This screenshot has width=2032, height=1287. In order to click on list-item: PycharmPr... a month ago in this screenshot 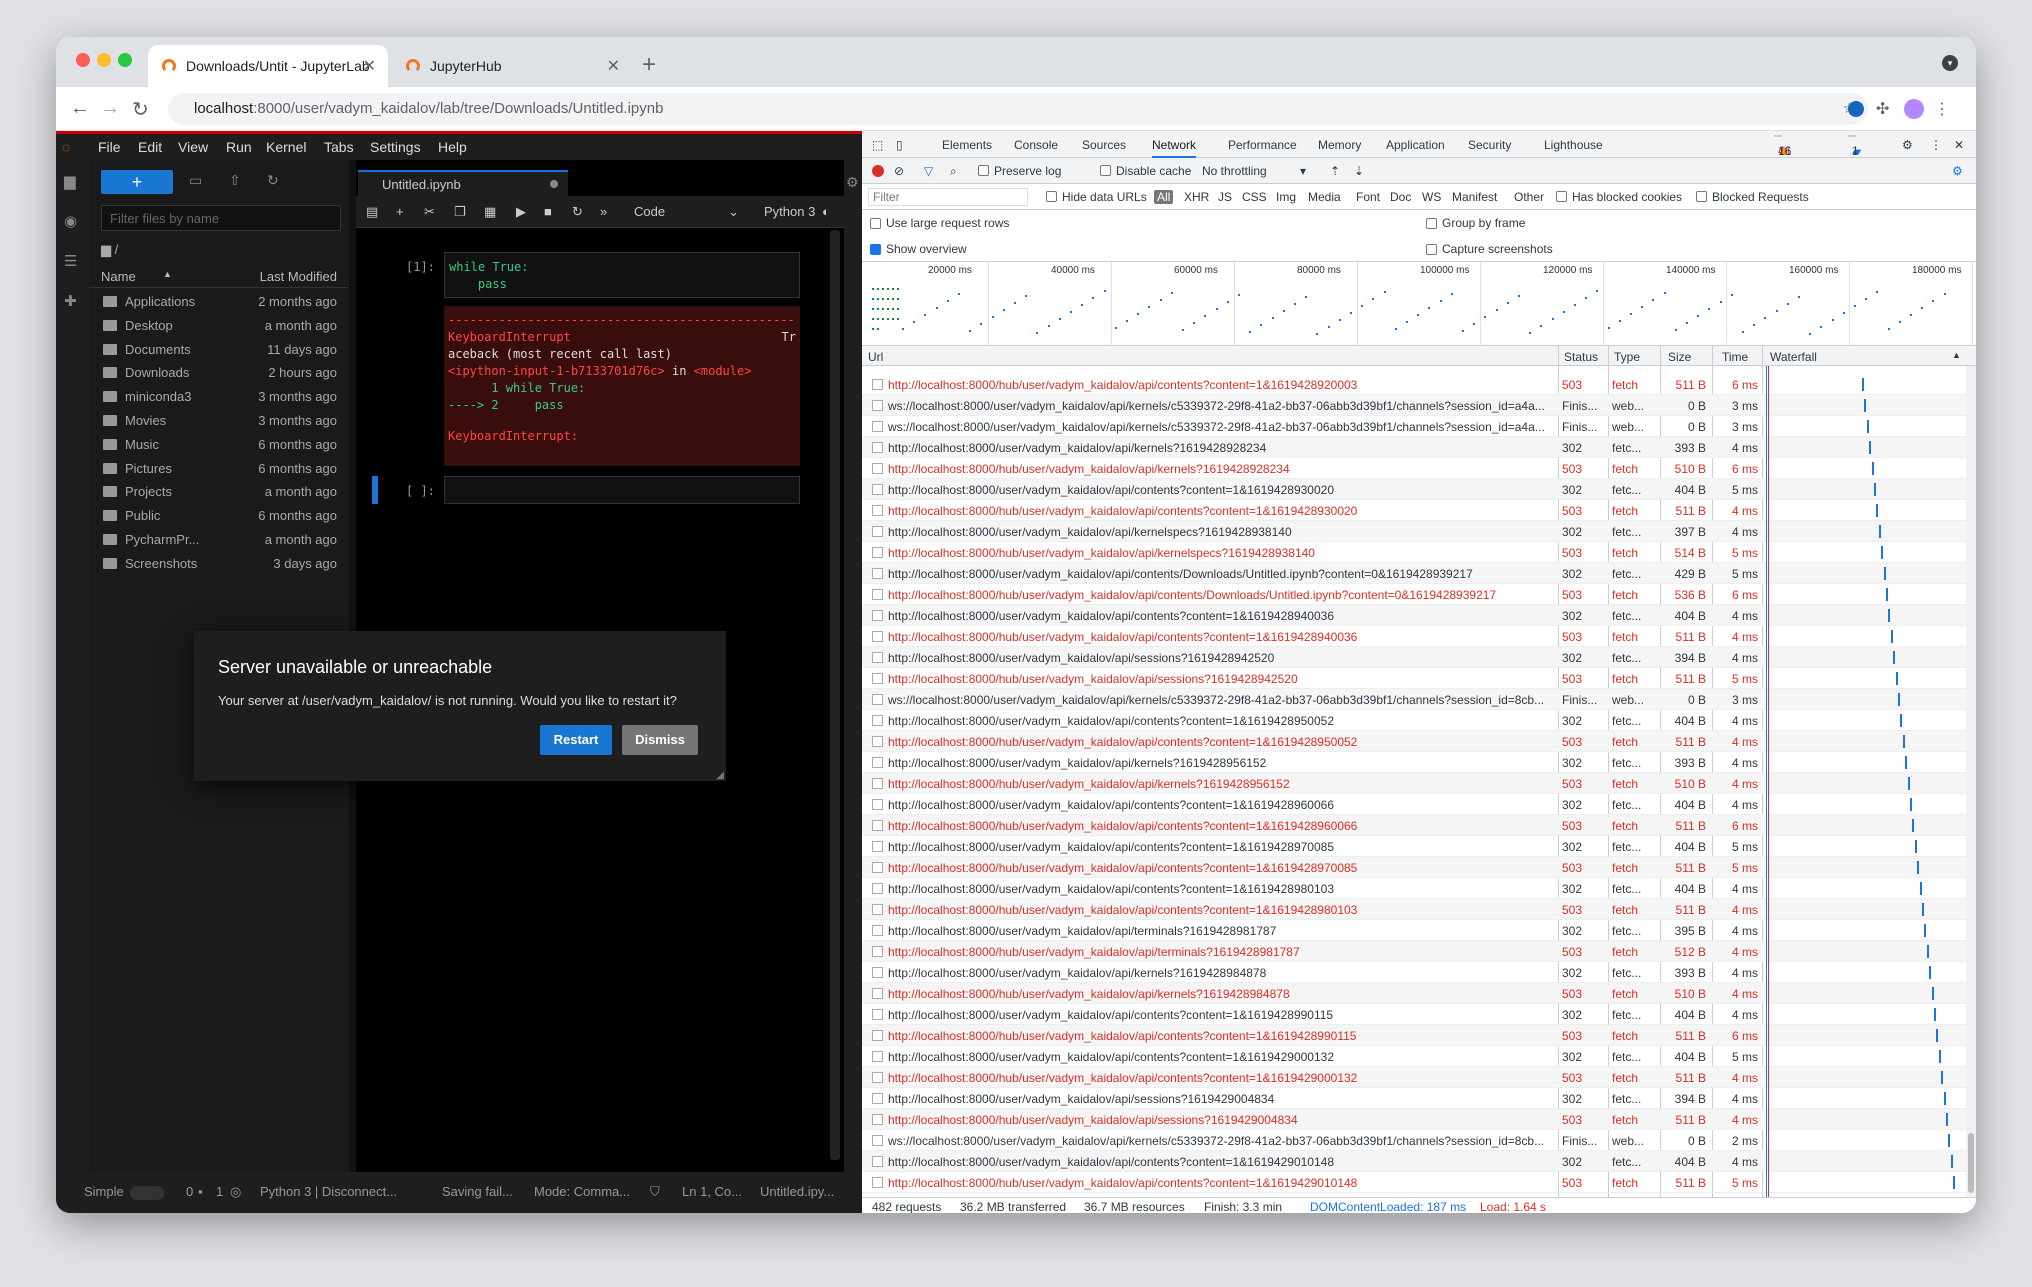, I will do `click(219, 540)`.